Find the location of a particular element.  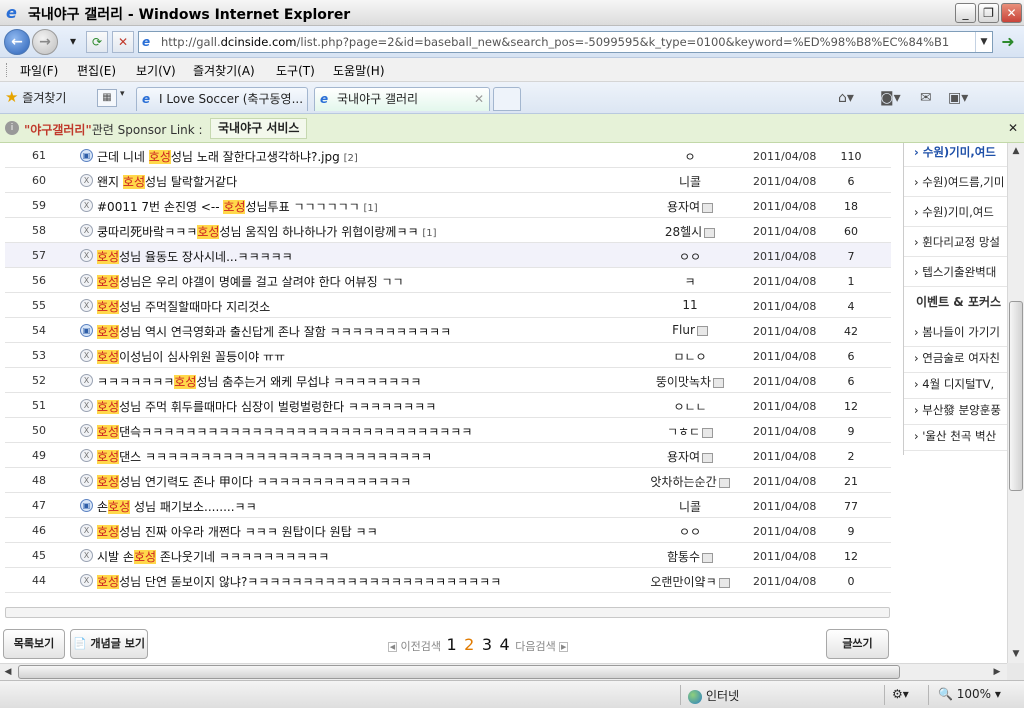

new-tab-button is located at coordinates (507, 99).